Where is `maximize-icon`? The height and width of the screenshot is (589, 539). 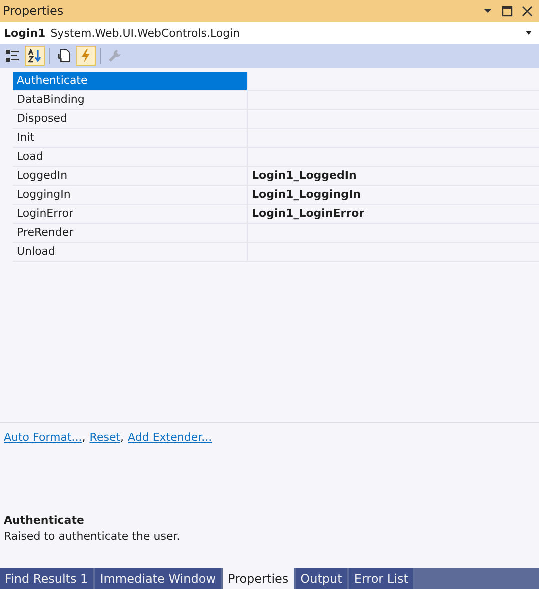
maximize-icon is located at coordinates (507, 11).